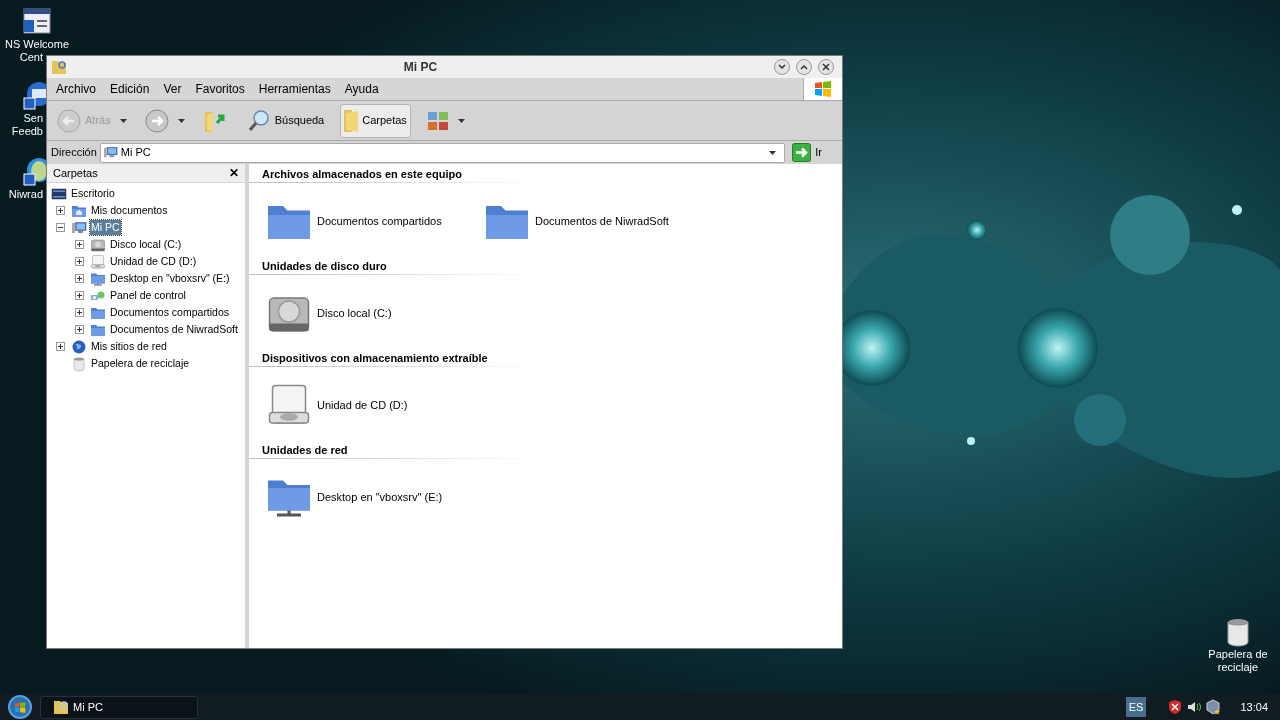  I want to click on pane-title: Carpetas, so click(76, 173).